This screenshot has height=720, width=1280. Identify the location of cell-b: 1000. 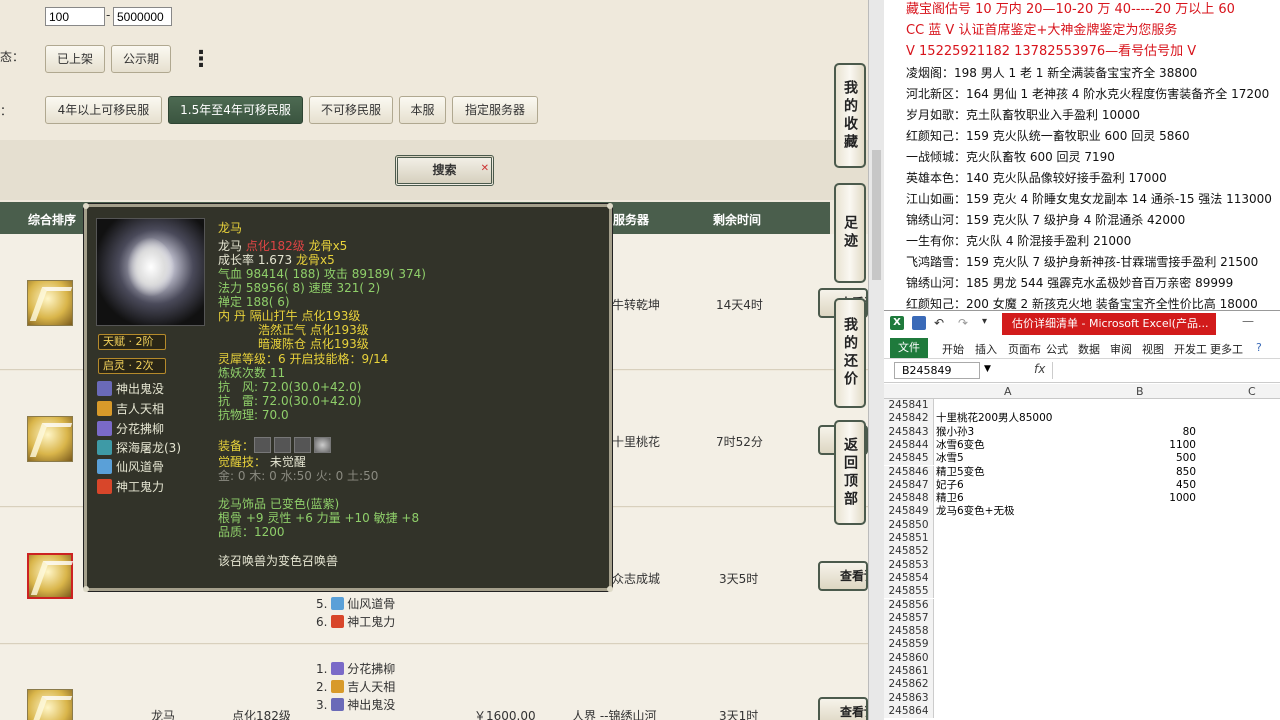
(1140, 498).